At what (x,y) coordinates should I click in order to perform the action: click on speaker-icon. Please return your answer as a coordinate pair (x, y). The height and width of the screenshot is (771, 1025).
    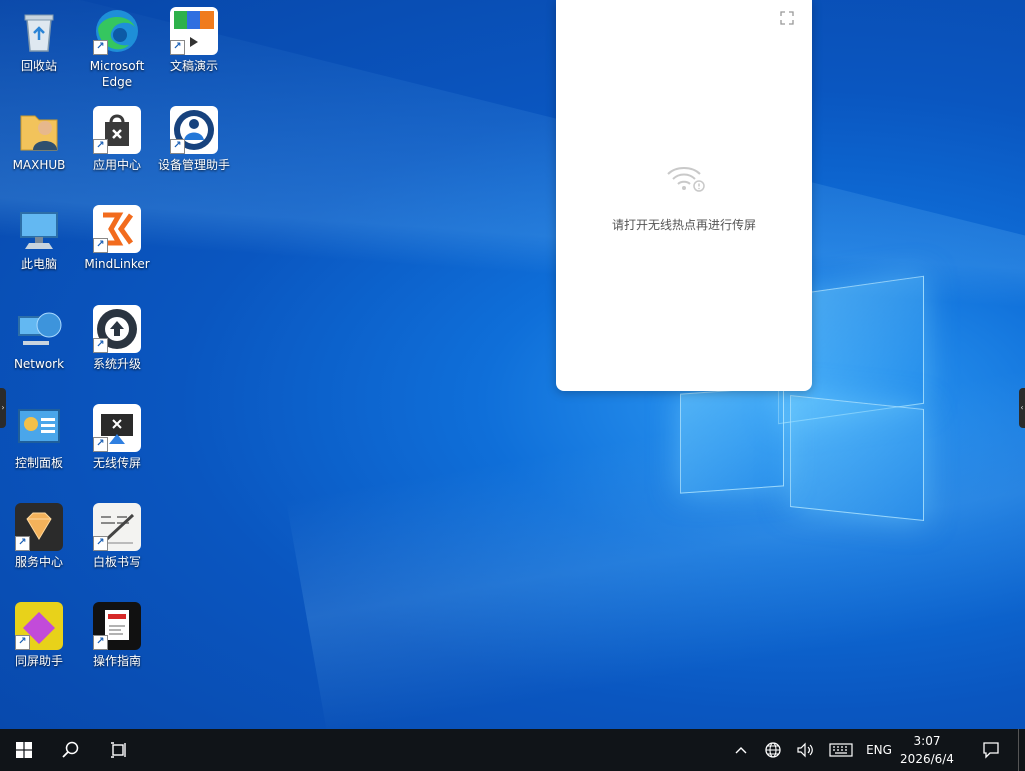
    Looking at the image, I should click on (805, 750).